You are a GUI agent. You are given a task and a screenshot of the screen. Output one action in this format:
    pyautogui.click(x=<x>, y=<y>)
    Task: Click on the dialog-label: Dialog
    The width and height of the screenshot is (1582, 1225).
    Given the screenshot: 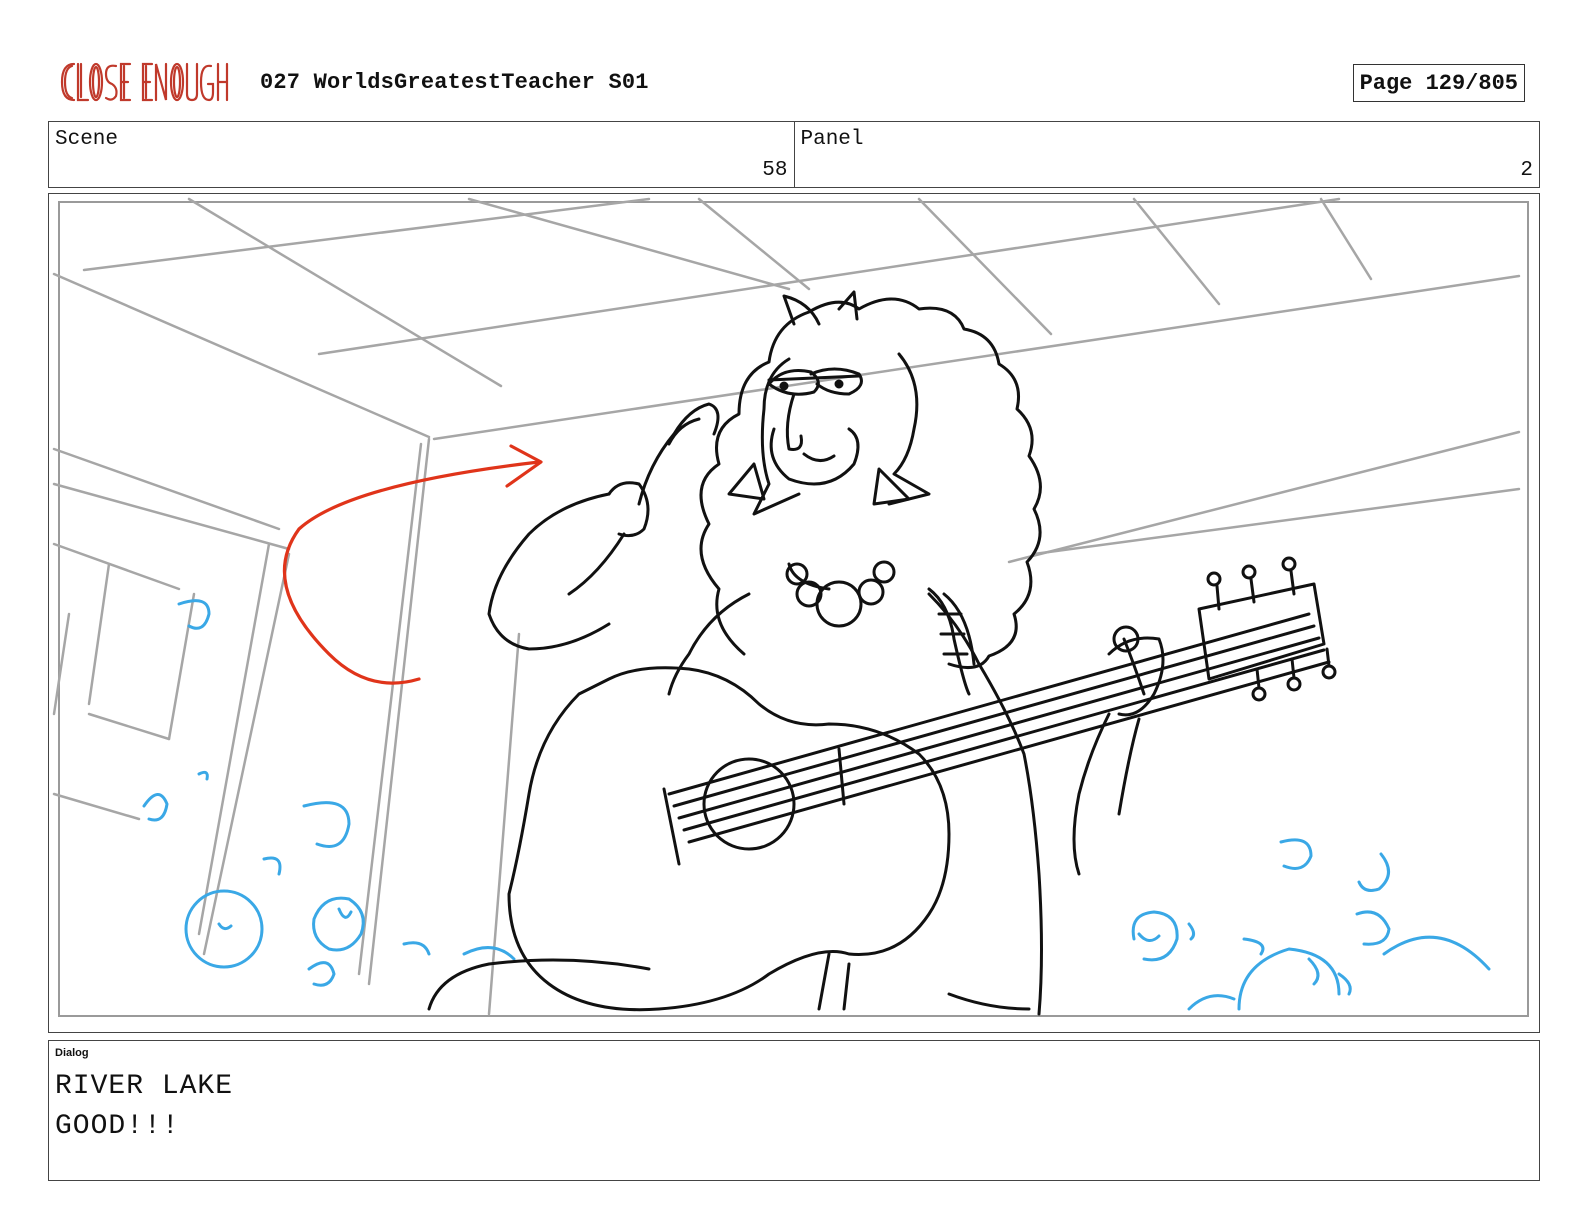 What is the action you would take?
    pyautogui.click(x=72, y=1053)
    